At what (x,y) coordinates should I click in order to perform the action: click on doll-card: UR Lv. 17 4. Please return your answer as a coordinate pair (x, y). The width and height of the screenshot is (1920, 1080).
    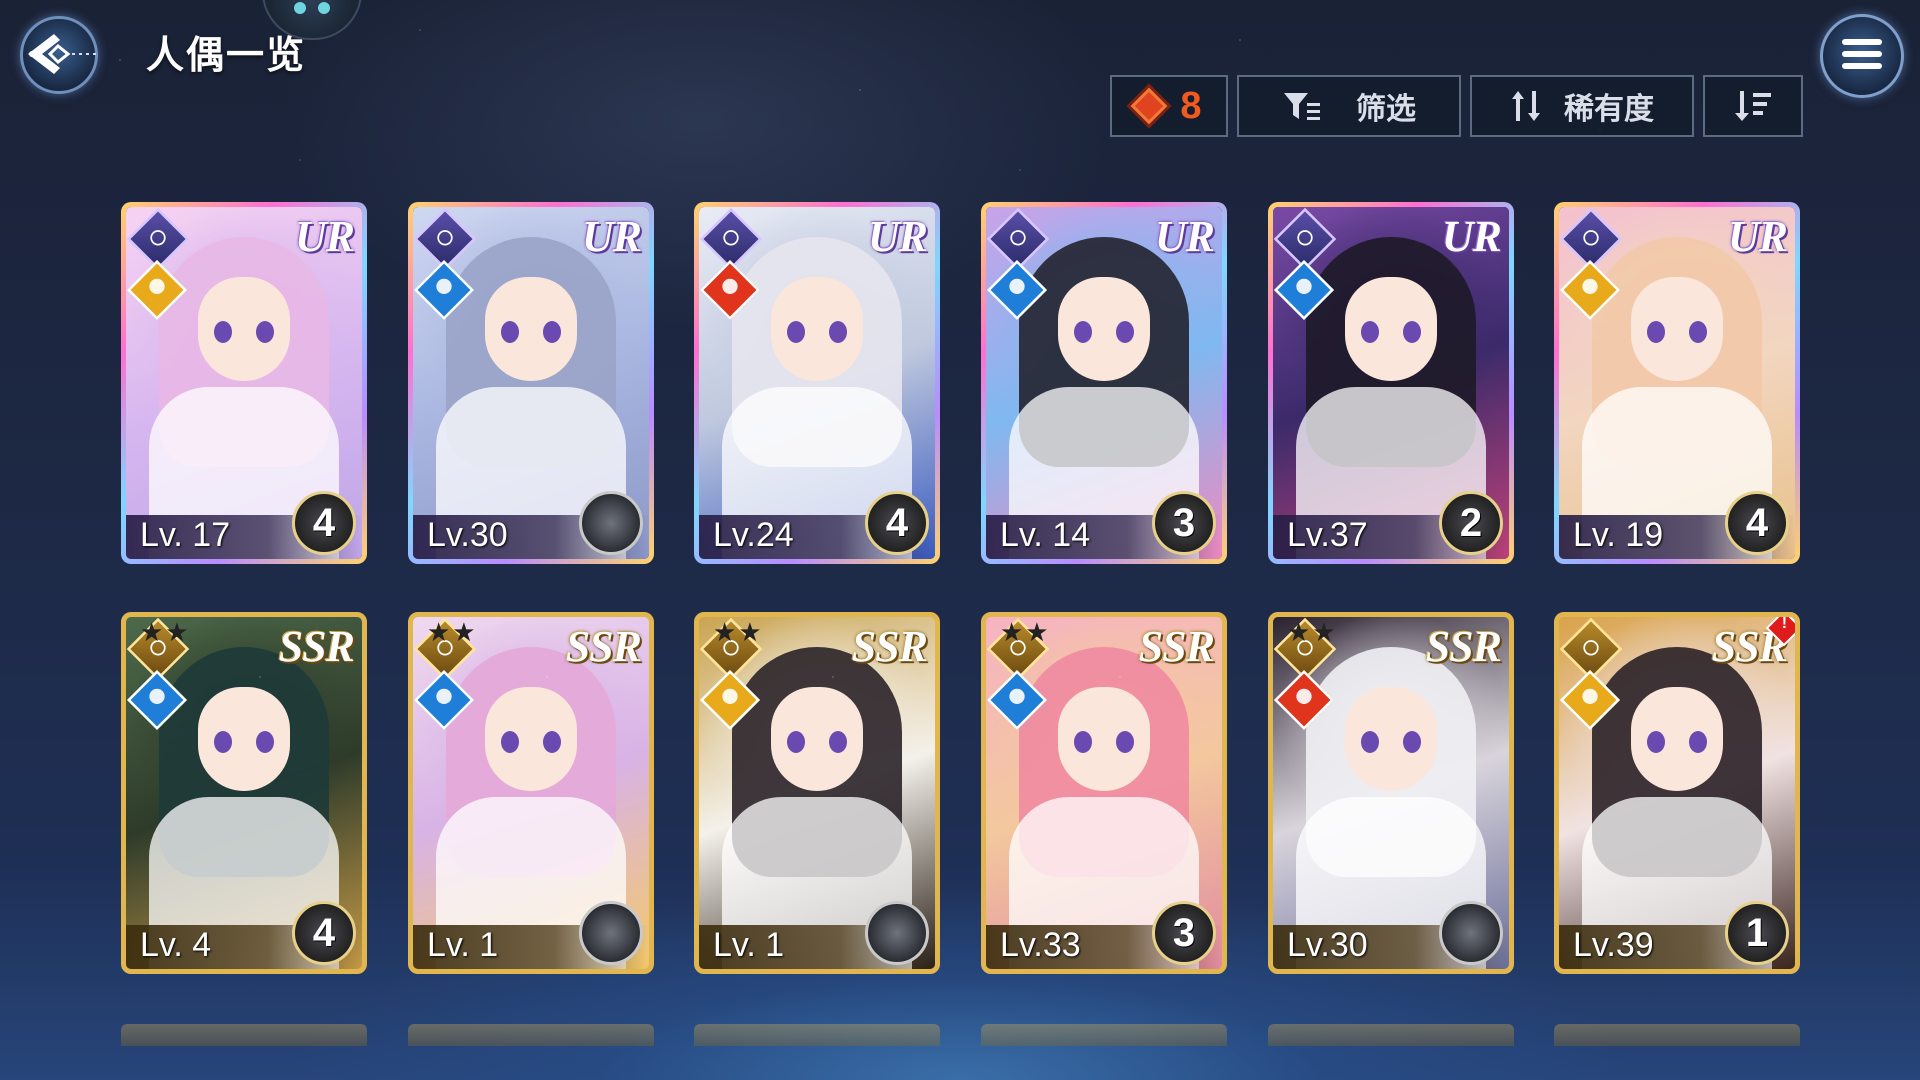
    Looking at the image, I should click on (244, 383).